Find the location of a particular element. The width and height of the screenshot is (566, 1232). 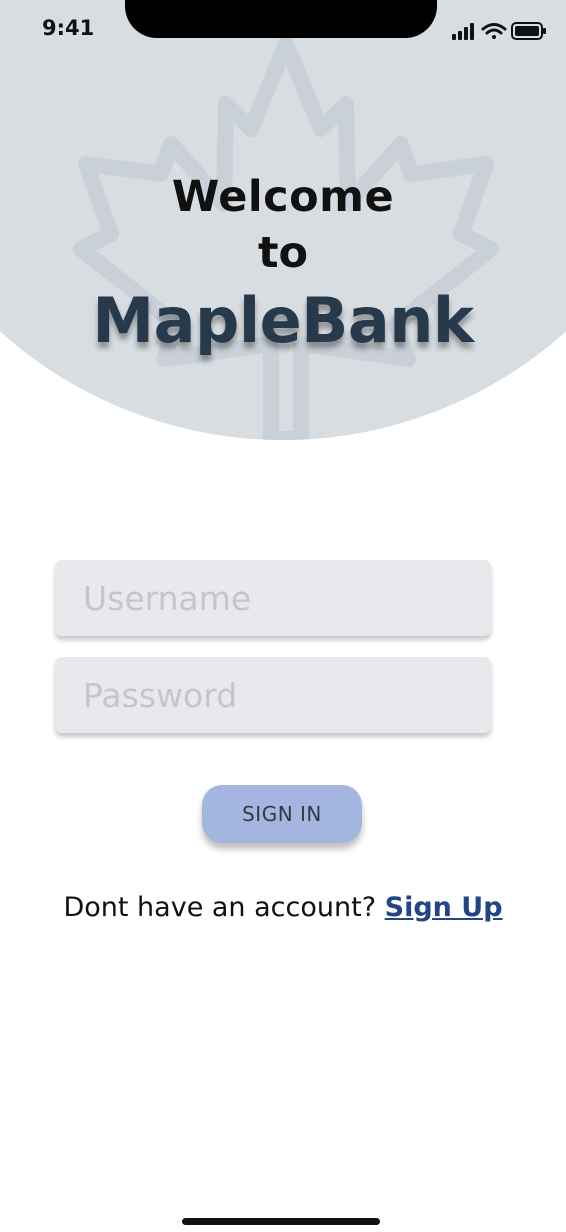

status-bar: 9:41 is located at coordinates (283, 30).